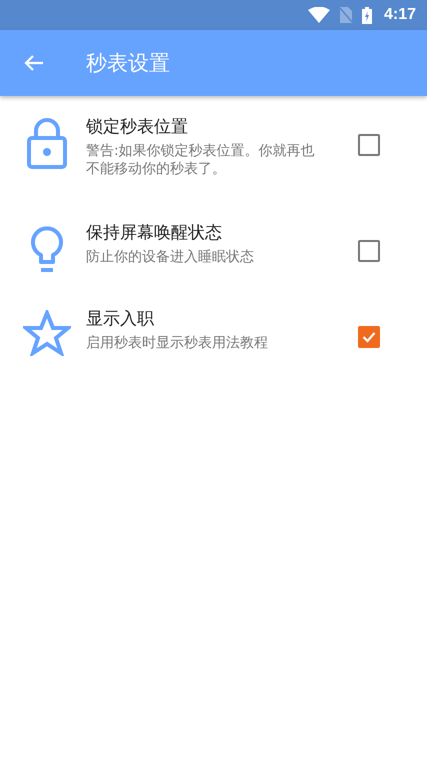 This screenshot has height=760, width=427. I want to click on setting-title: 保持屏幕唤醒状态, so click(154, 233).